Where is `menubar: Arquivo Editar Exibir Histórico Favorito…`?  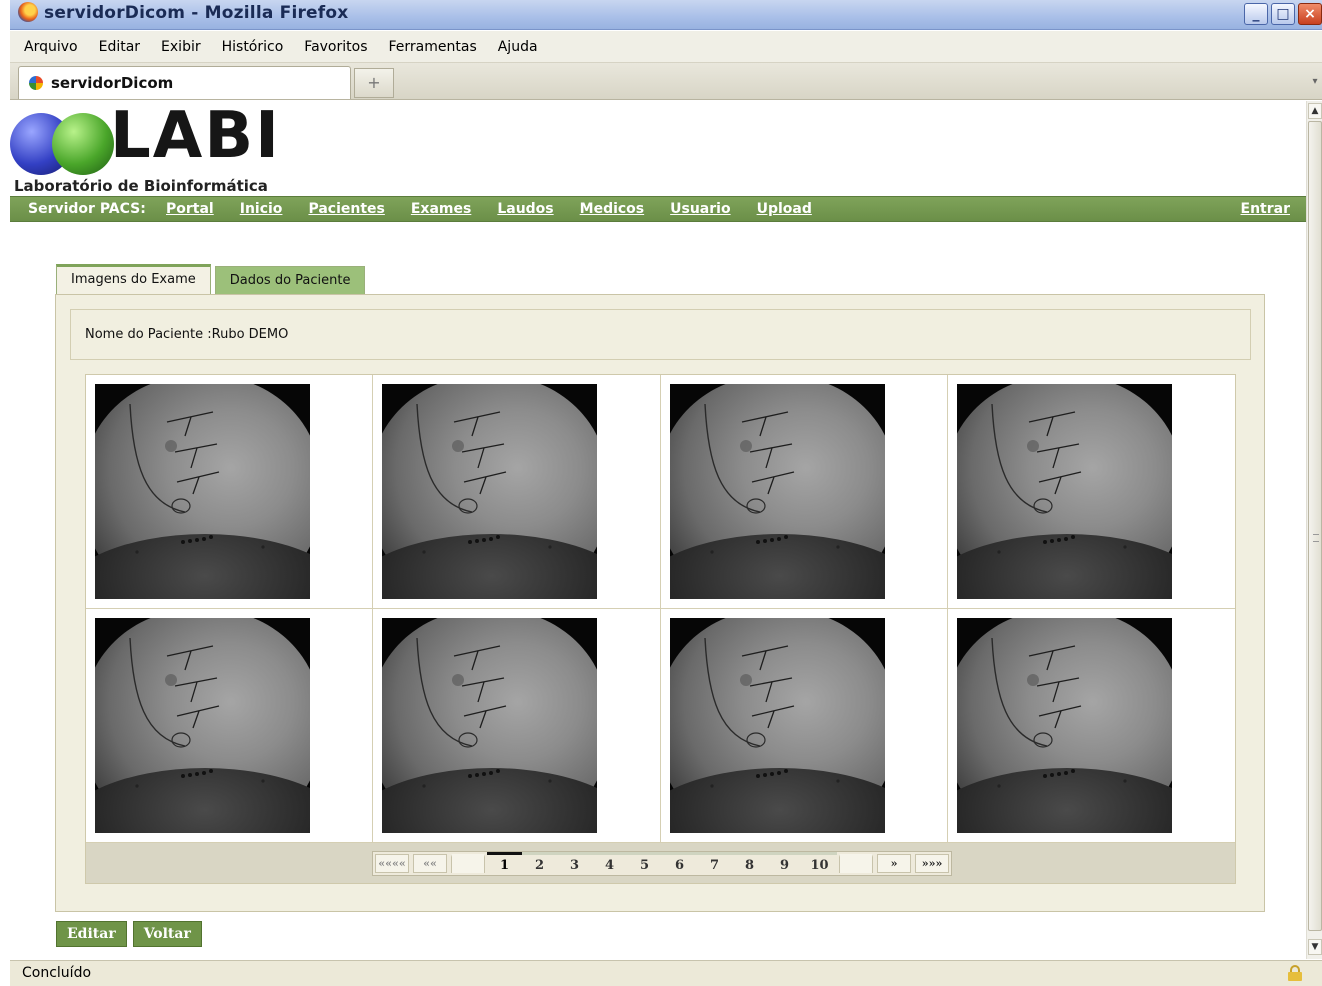 menubar: Arquivo Editar Exibir Histórico Favorito… is located at coordinates (666, 47).